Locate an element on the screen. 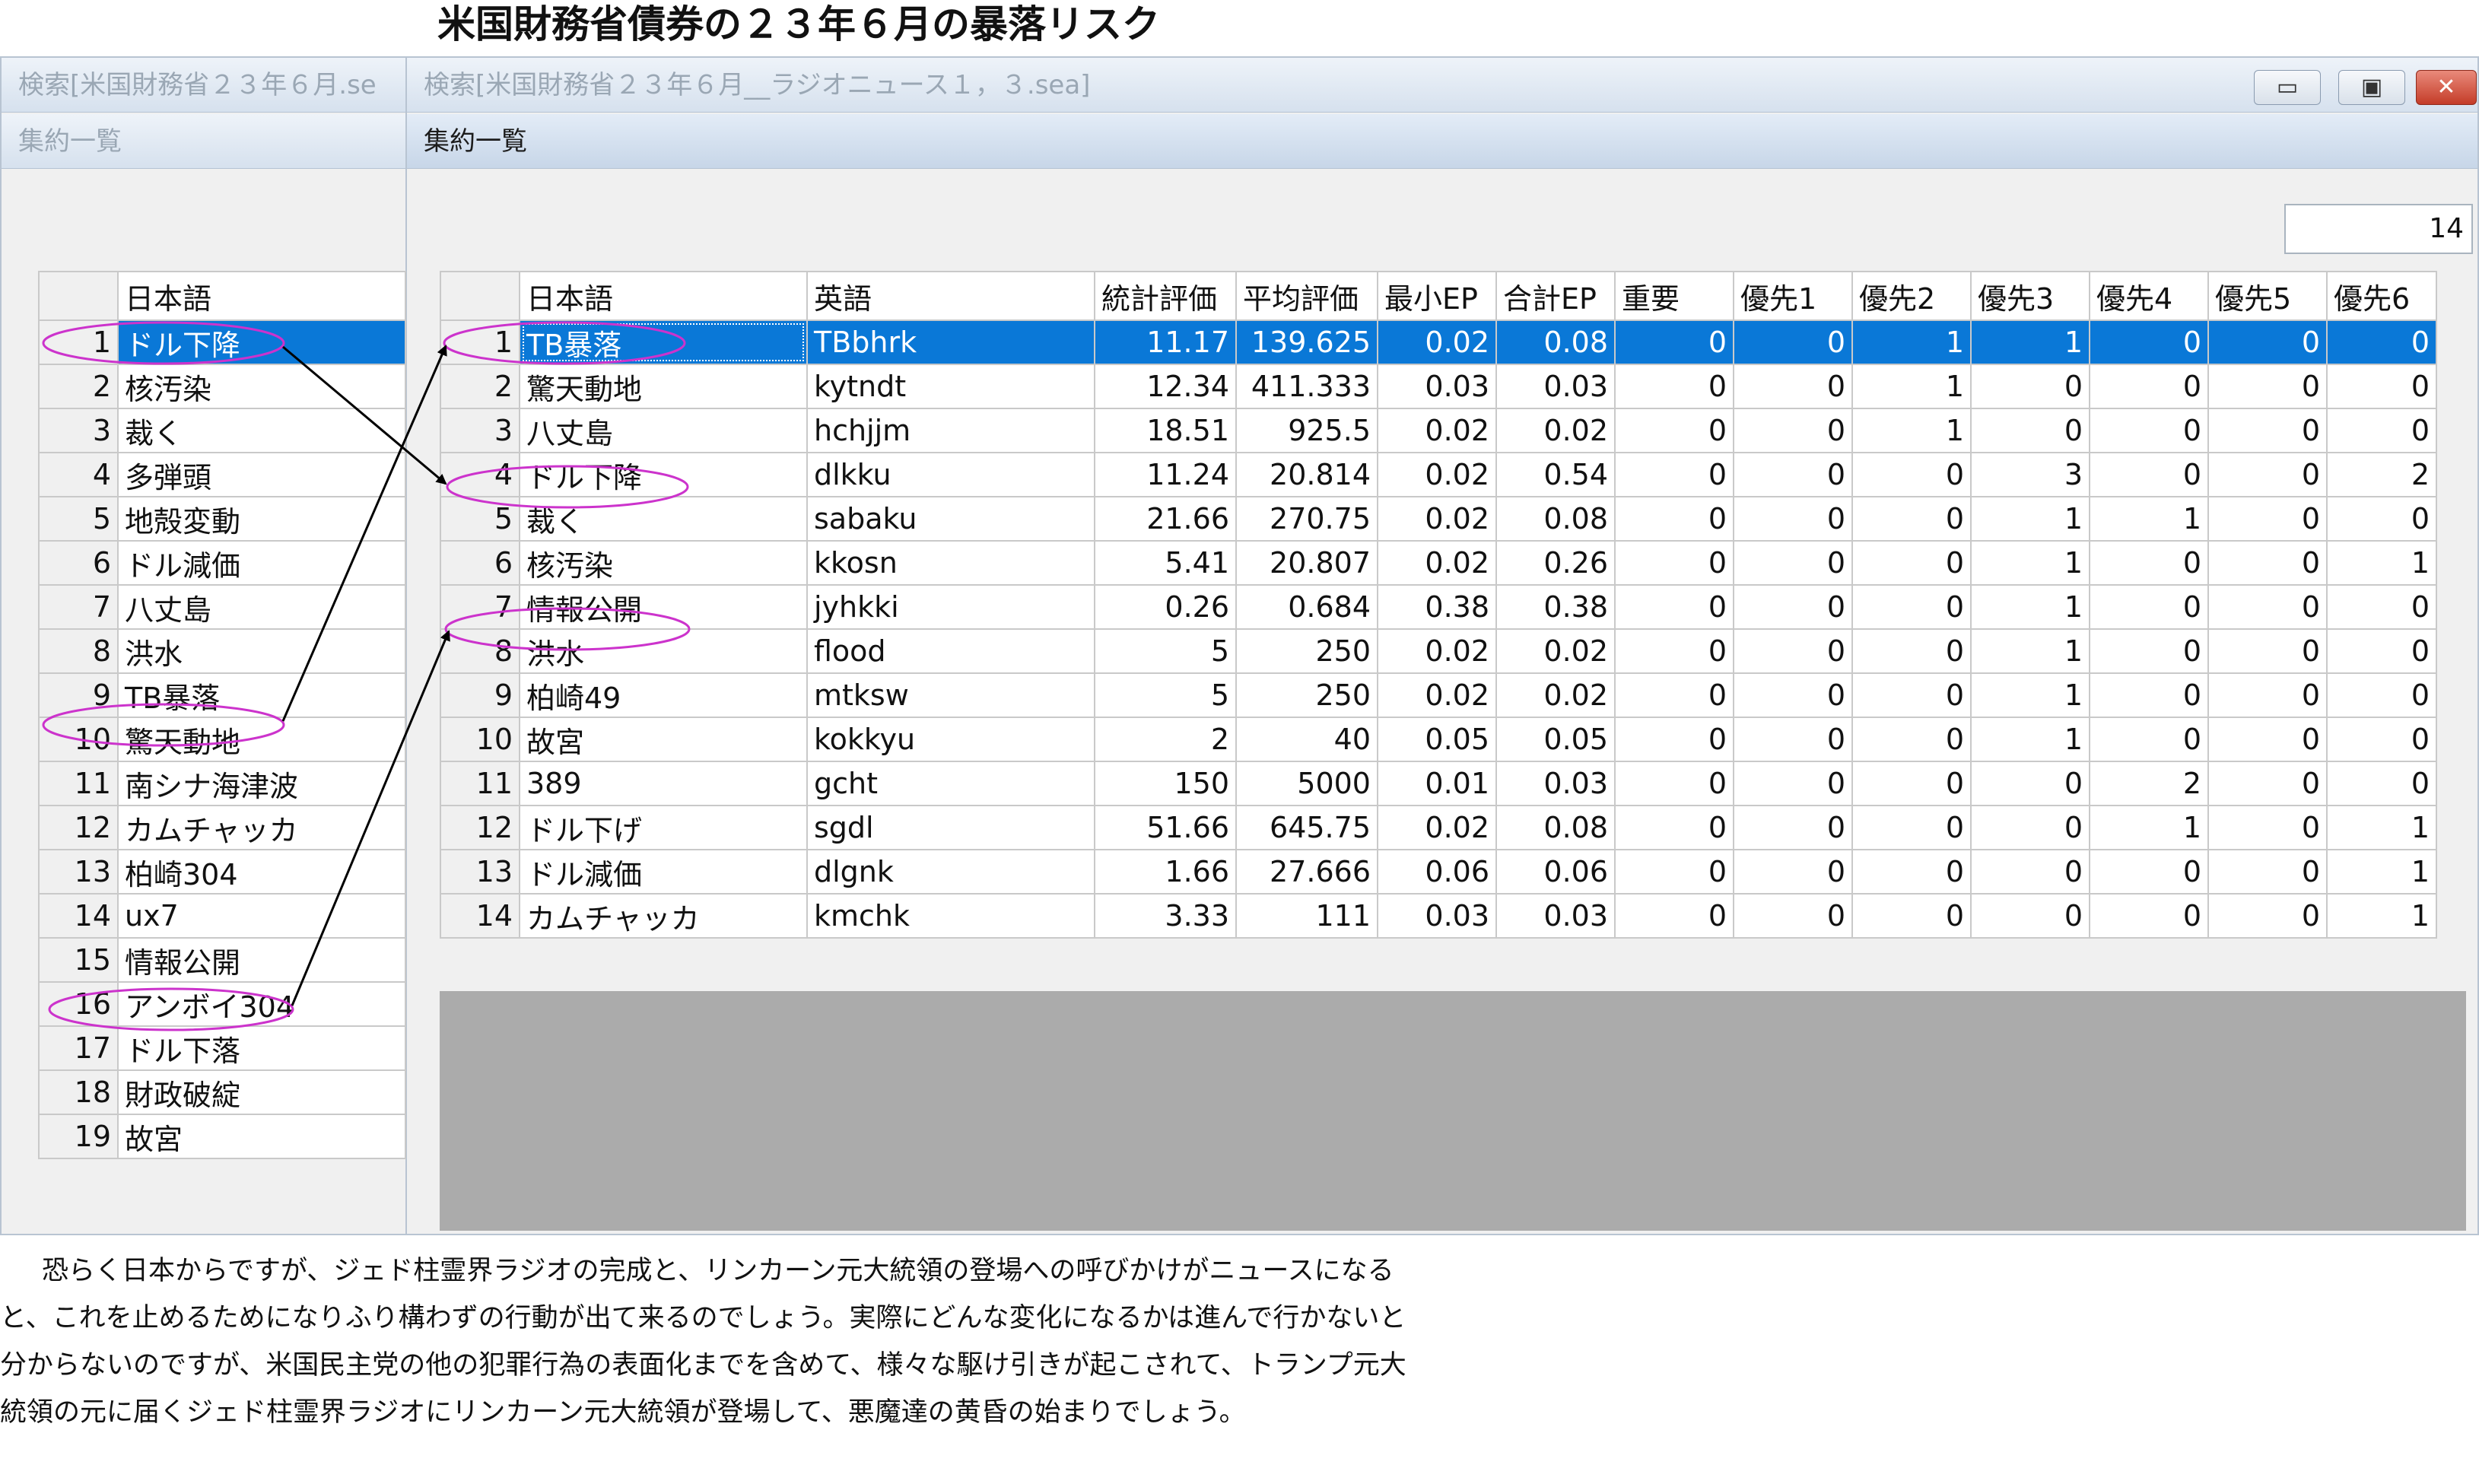  annotation-overlay is located at coordinates (366, 676).